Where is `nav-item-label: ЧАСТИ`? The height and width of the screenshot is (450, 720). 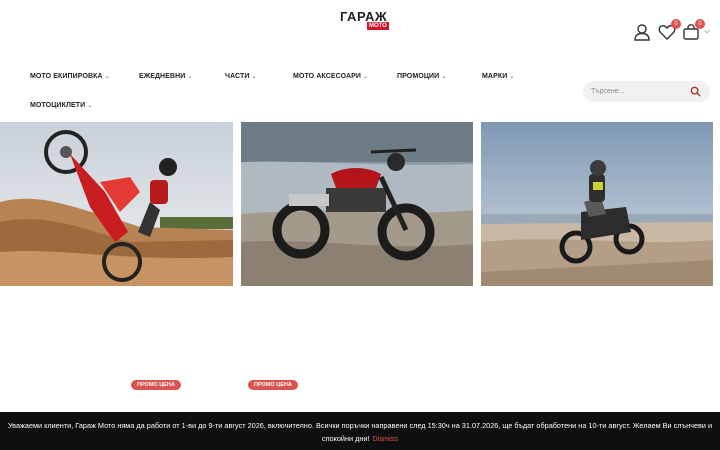
nav-item-label: ЧАСТИ is located at coordinates (237, 76).